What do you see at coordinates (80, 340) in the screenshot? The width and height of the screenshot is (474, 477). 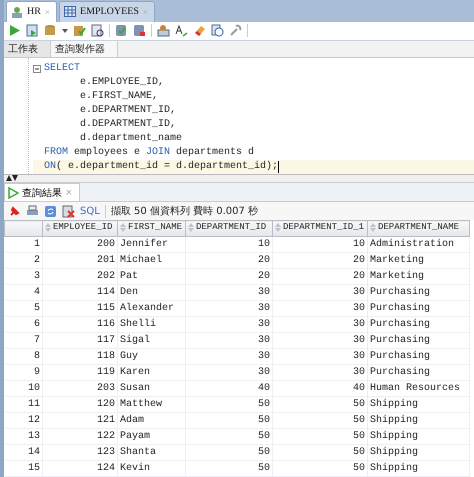 I see `table-cell: 117` at bounding box center [80, 340].